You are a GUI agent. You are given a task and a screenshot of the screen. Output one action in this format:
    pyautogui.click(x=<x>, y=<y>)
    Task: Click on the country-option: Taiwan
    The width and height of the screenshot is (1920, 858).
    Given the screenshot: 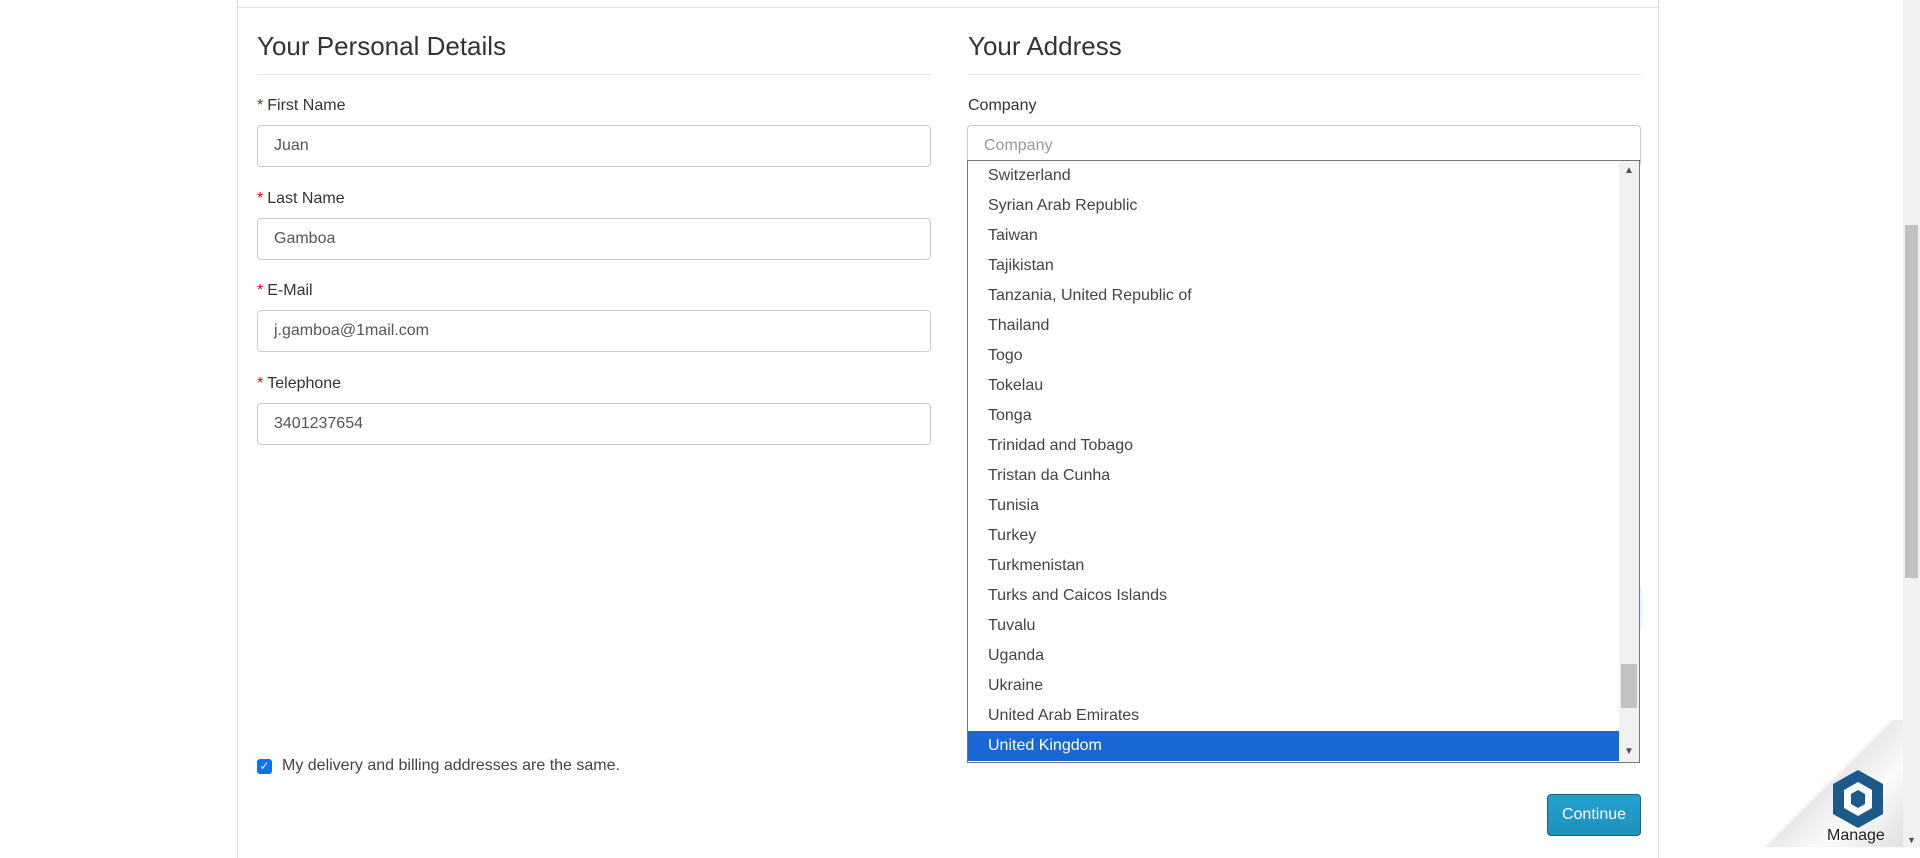 What is the action you would take?
    pyautogui.click(x=1294, y=236)
    